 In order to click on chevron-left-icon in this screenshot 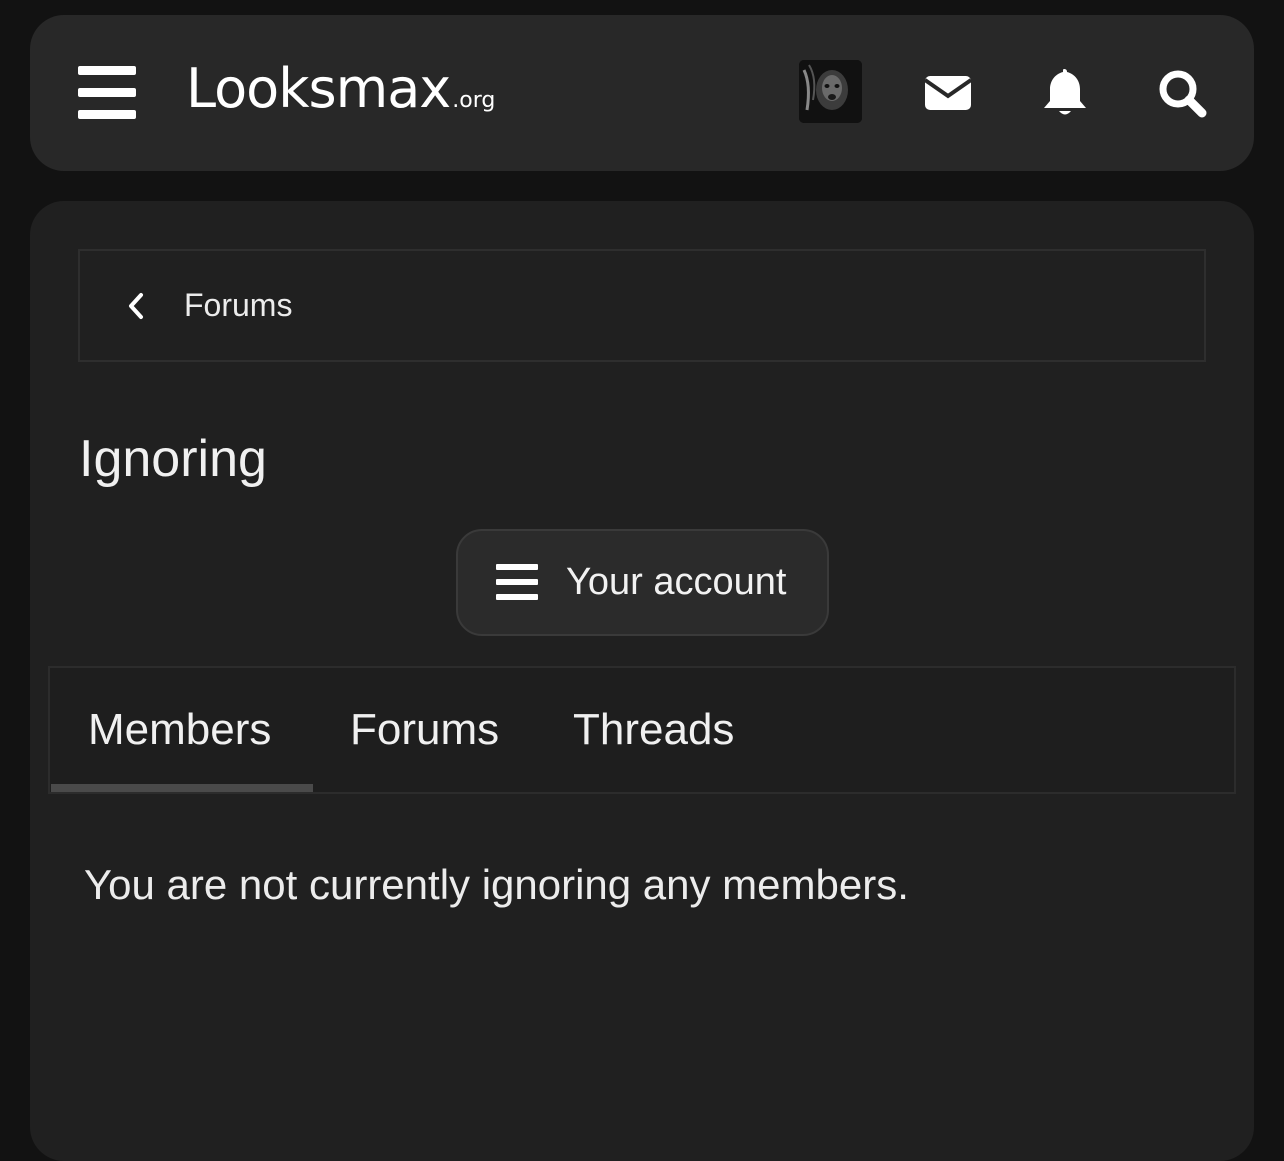, I will do `click(136, 305)`.